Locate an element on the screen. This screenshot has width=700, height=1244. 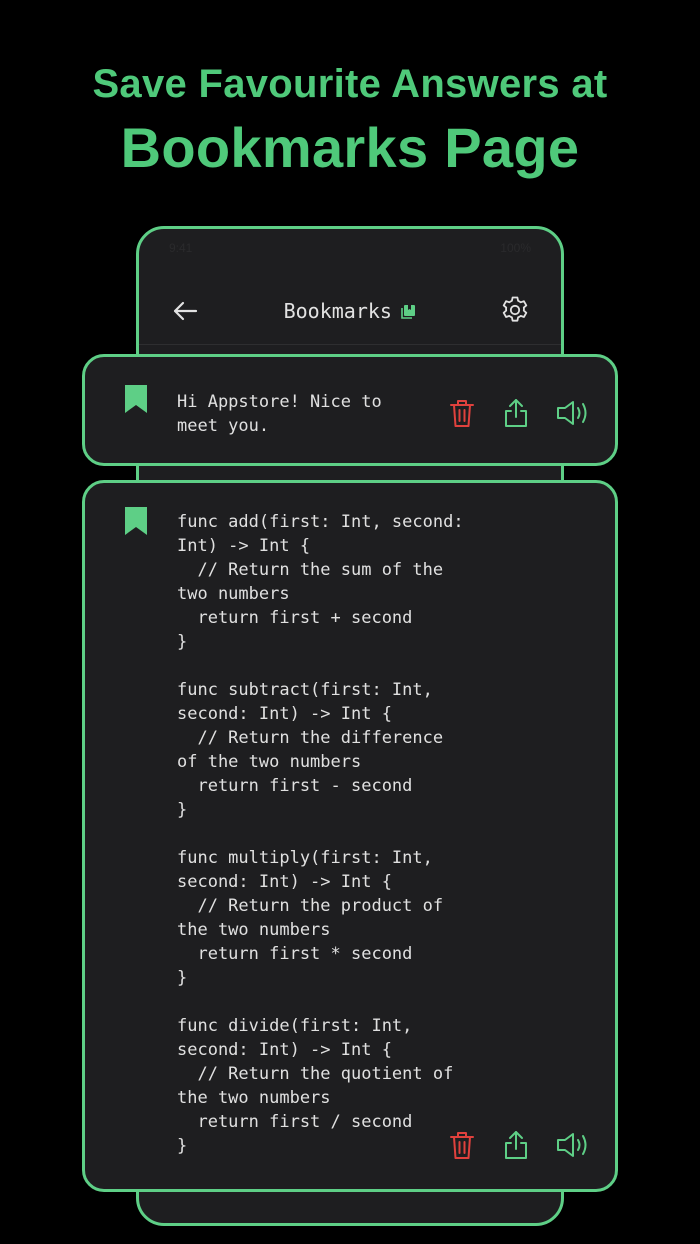
promo-headline-line1: Save Favourite Answers at is located at coordinates (350, 84).